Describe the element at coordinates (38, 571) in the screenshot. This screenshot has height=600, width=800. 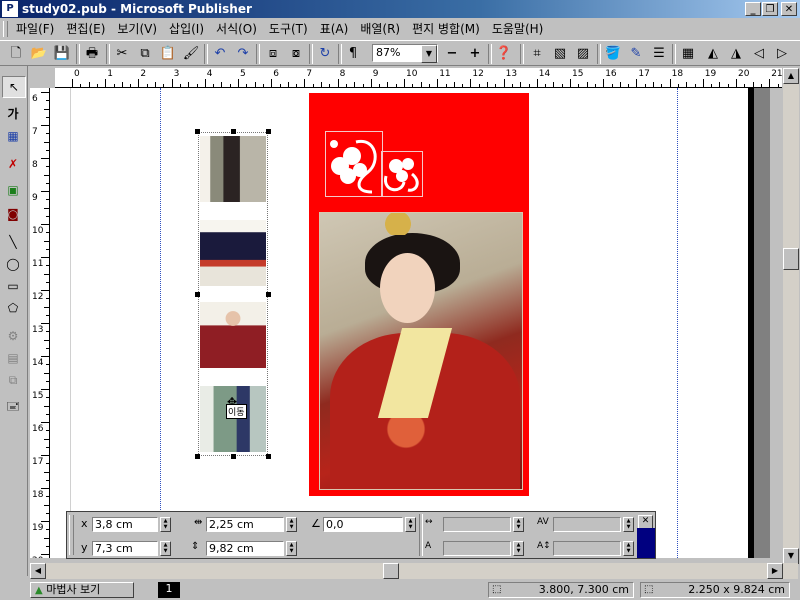
I see `scroll-left-arrow-icon: ◀` at that location.